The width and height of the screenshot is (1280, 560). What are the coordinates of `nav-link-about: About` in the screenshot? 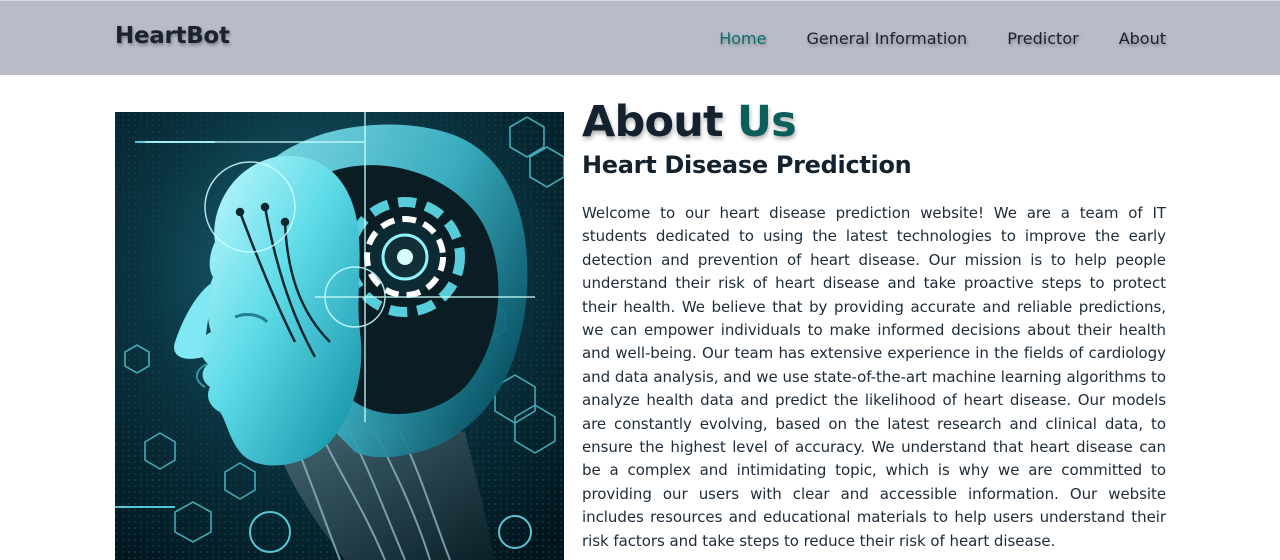 It's located at (1142, 38).